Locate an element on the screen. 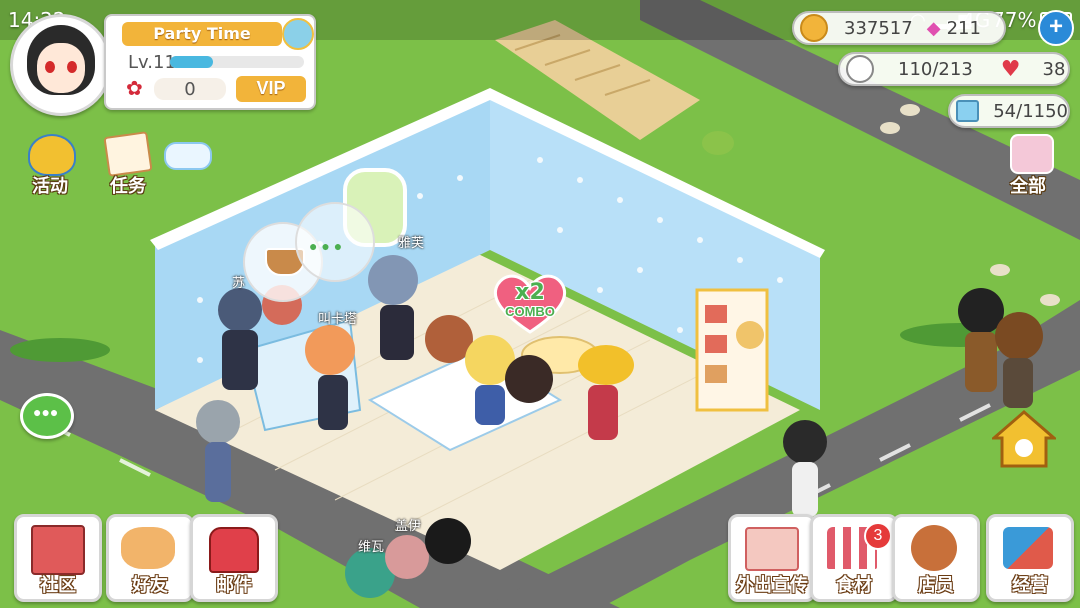 The height and width of the screenshot is (608, 1080). coin-counter: 337517 ◆ 211 is located at coordinates (899, 28).